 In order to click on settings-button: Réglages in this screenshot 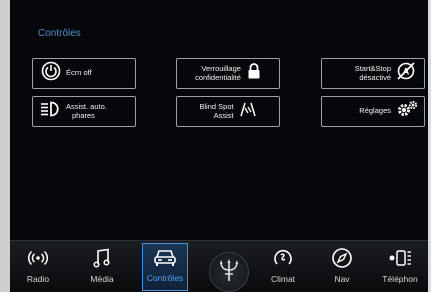, I will do `click(373, 111)`.